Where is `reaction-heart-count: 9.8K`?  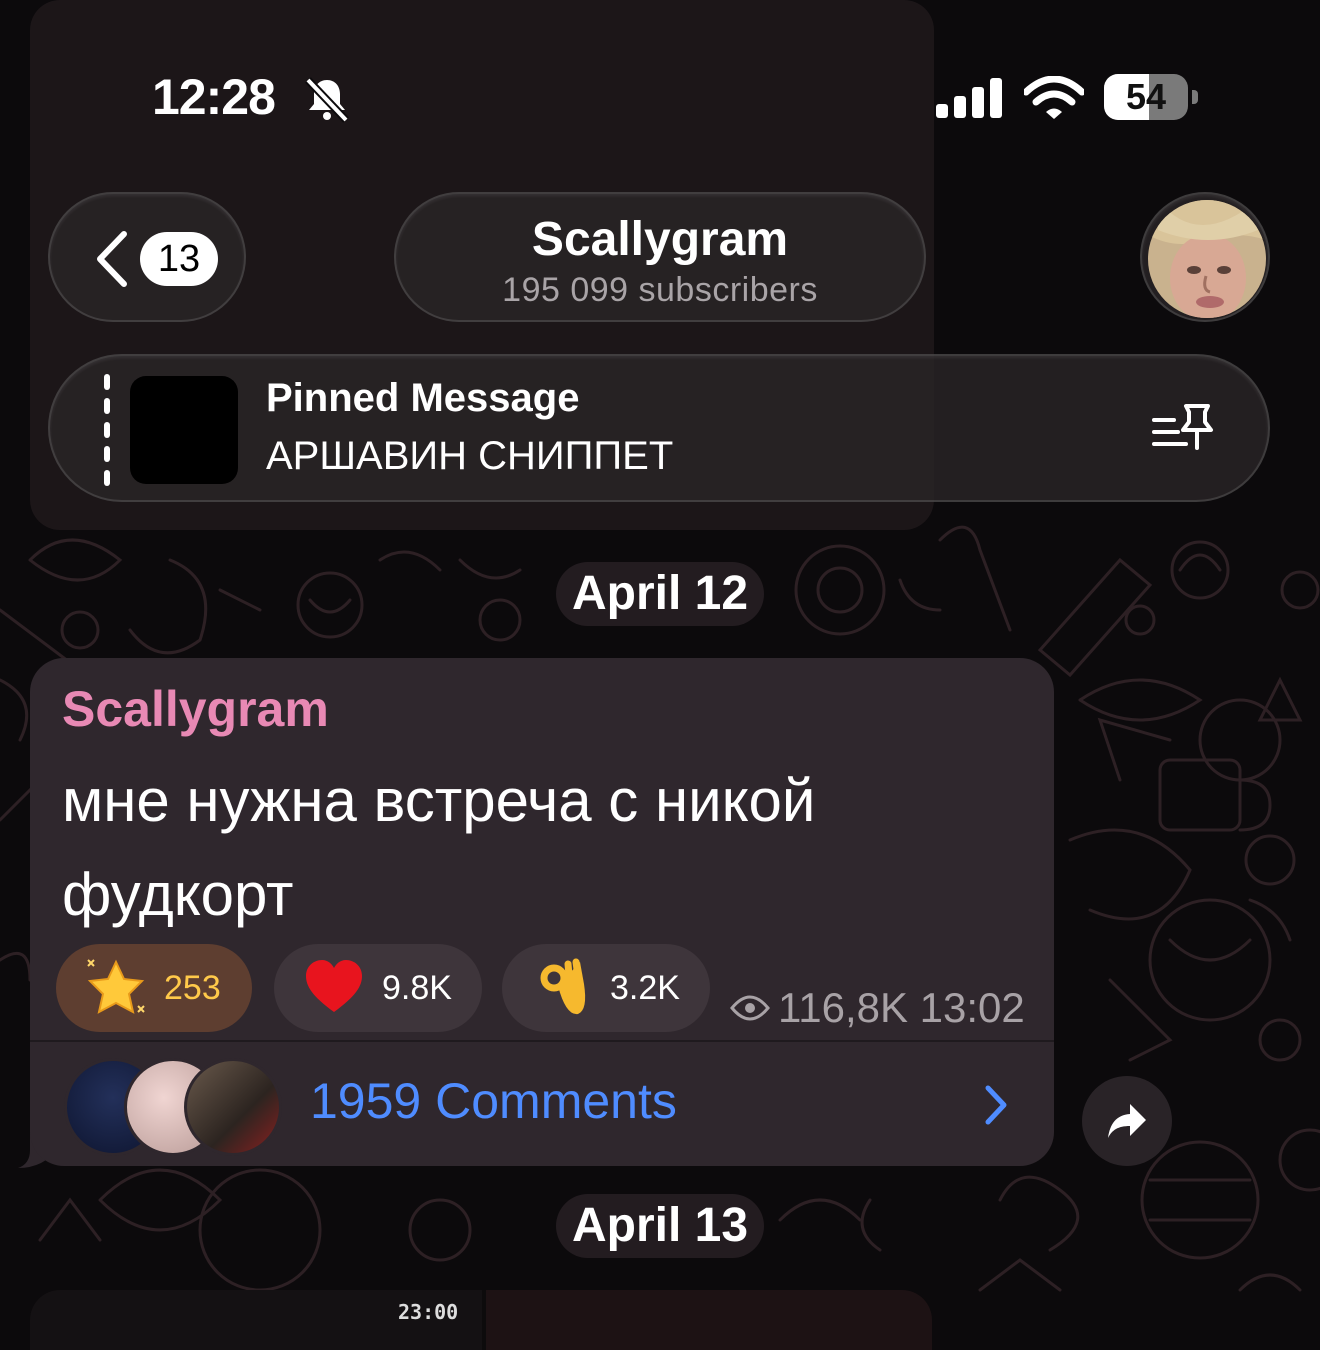
reaction-heart-count: 9.8K is located at coordinates (417, 988).